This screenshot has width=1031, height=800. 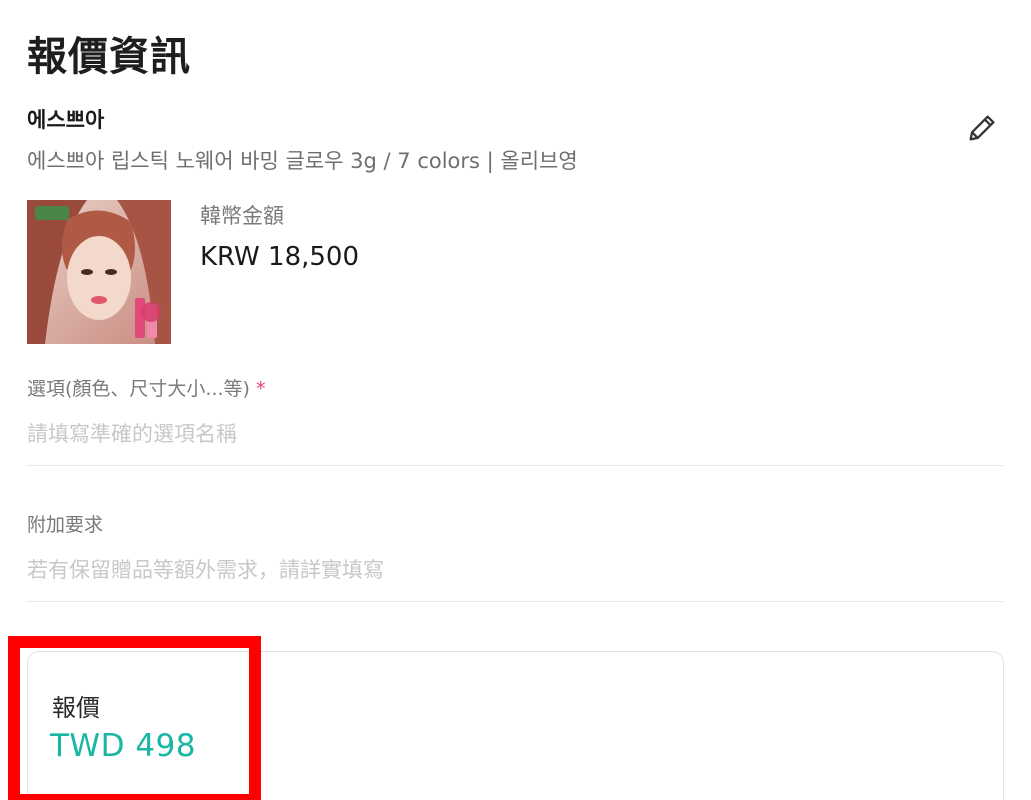 What do you see at coordinates (260, 389) in the screenshot?
I see `required-mark: *` at bounding box center [260, 389].